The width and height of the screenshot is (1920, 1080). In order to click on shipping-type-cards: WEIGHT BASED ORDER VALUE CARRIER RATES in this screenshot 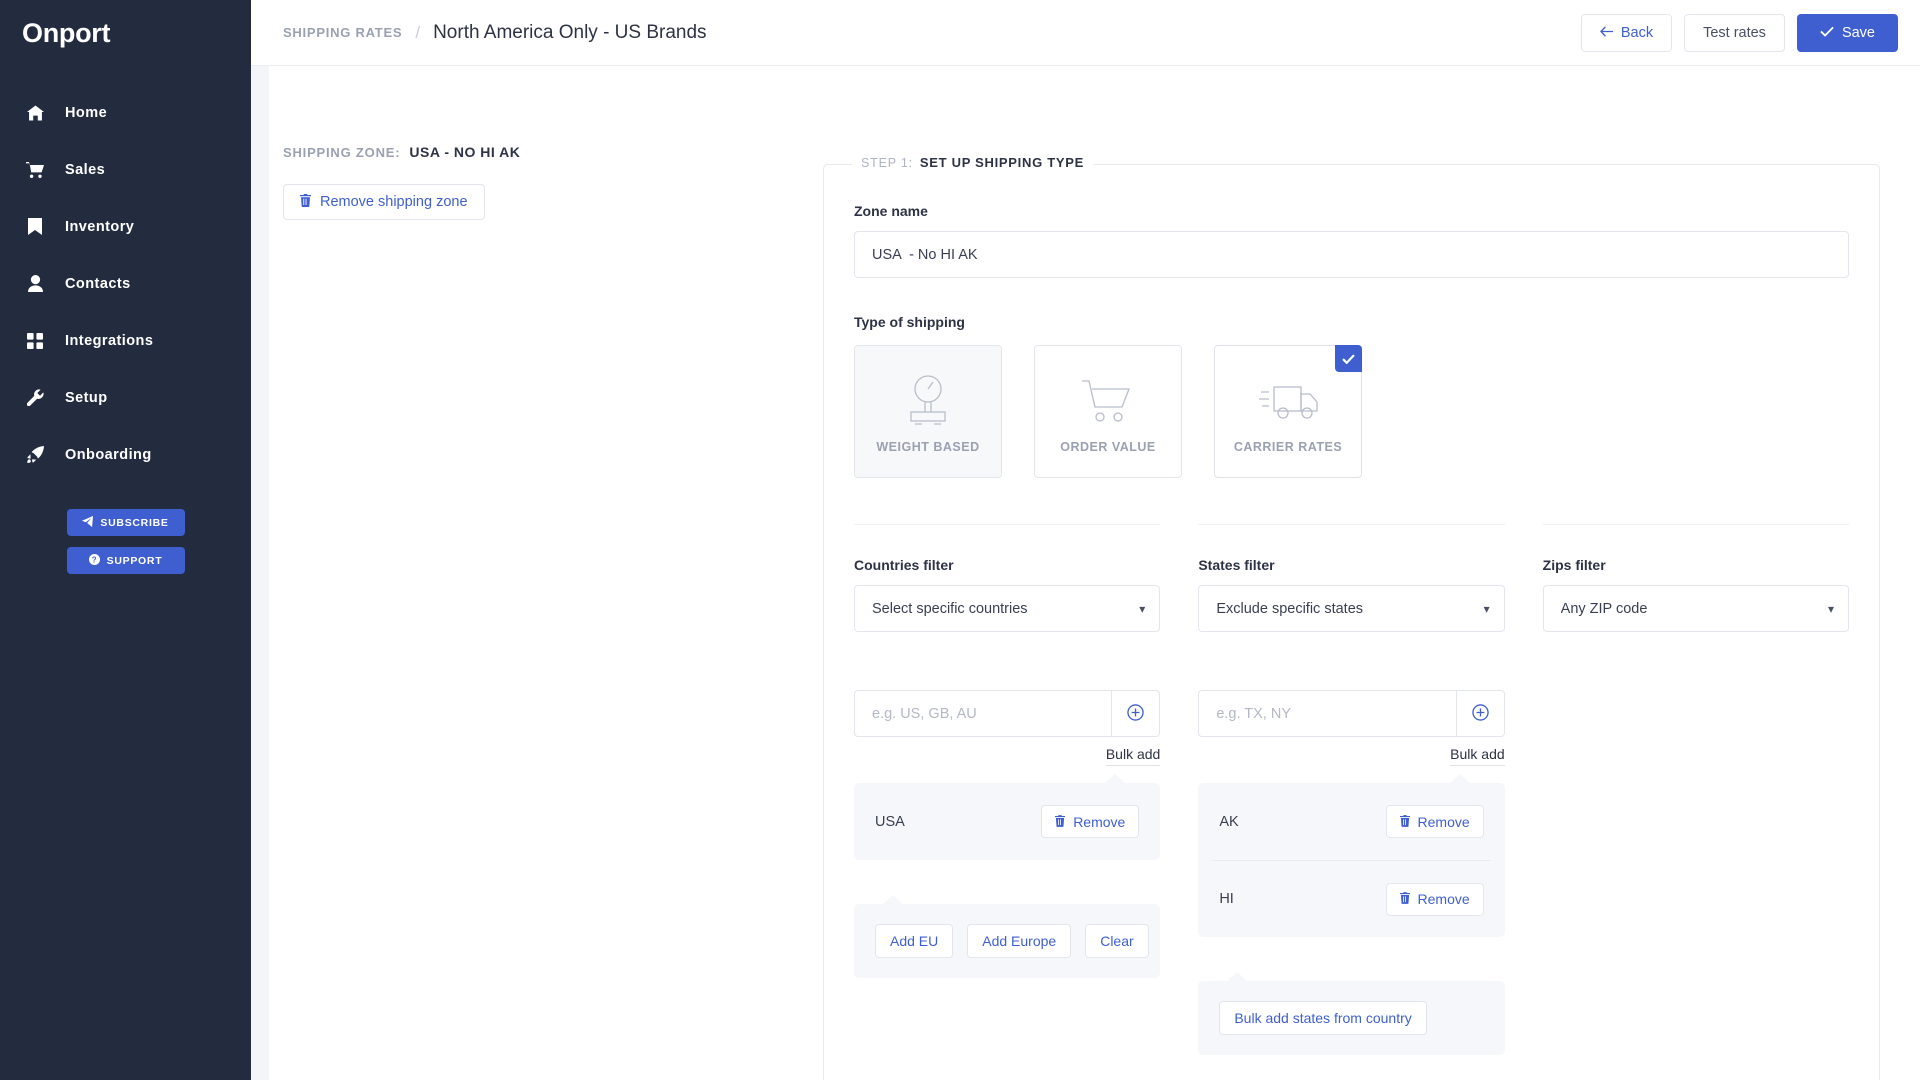, I will do `click(1351, 411)`.